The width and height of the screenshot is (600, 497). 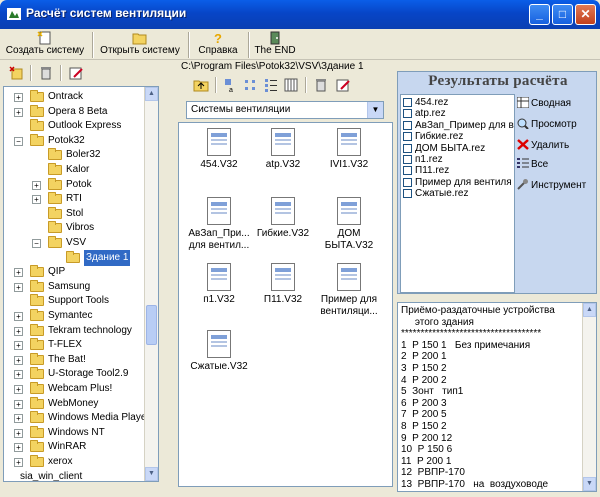 I want to click on open-system-button: Открыть систему, so click(x=140, y=44).